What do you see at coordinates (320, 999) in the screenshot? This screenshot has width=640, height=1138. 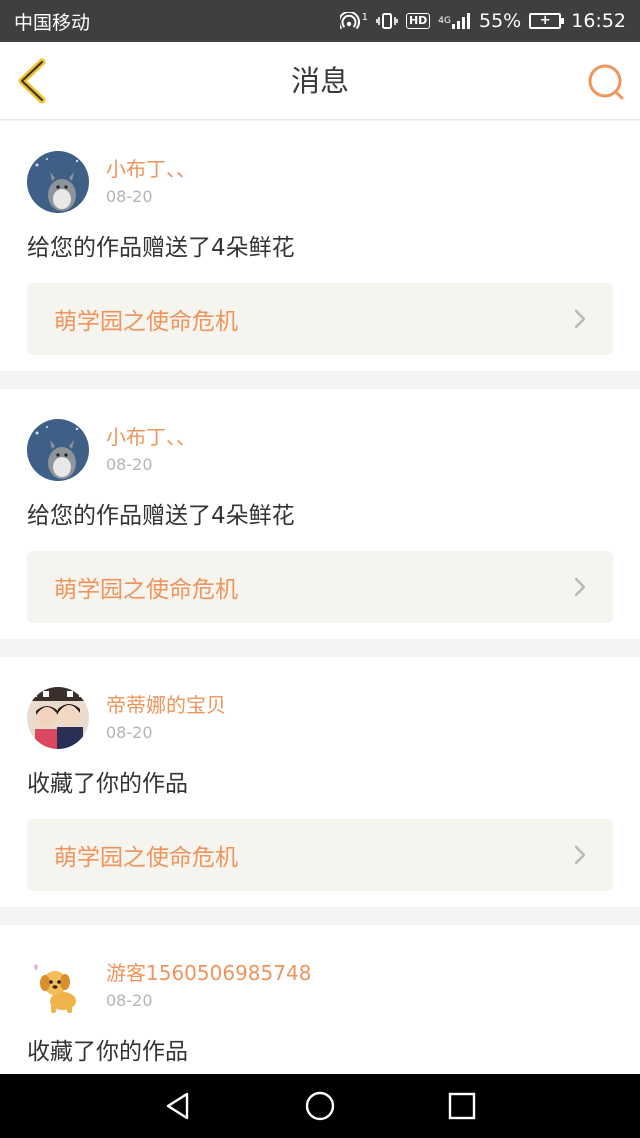 I see `message-card: 游客1560506985748 08-20 收藏了你的作品` at bounding box center [320, 999].